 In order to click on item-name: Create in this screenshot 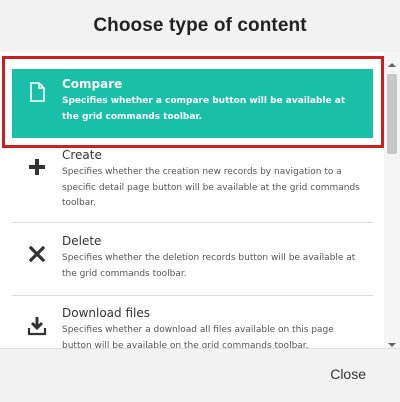, I will do `click(82, 155)`.